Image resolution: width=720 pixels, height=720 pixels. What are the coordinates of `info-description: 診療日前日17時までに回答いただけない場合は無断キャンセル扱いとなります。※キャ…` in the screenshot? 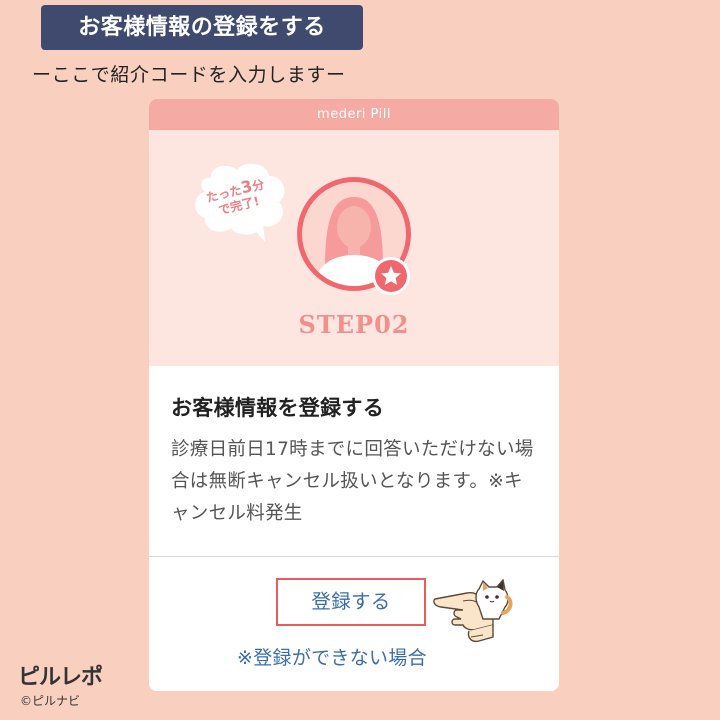 It's located at (352, 481).